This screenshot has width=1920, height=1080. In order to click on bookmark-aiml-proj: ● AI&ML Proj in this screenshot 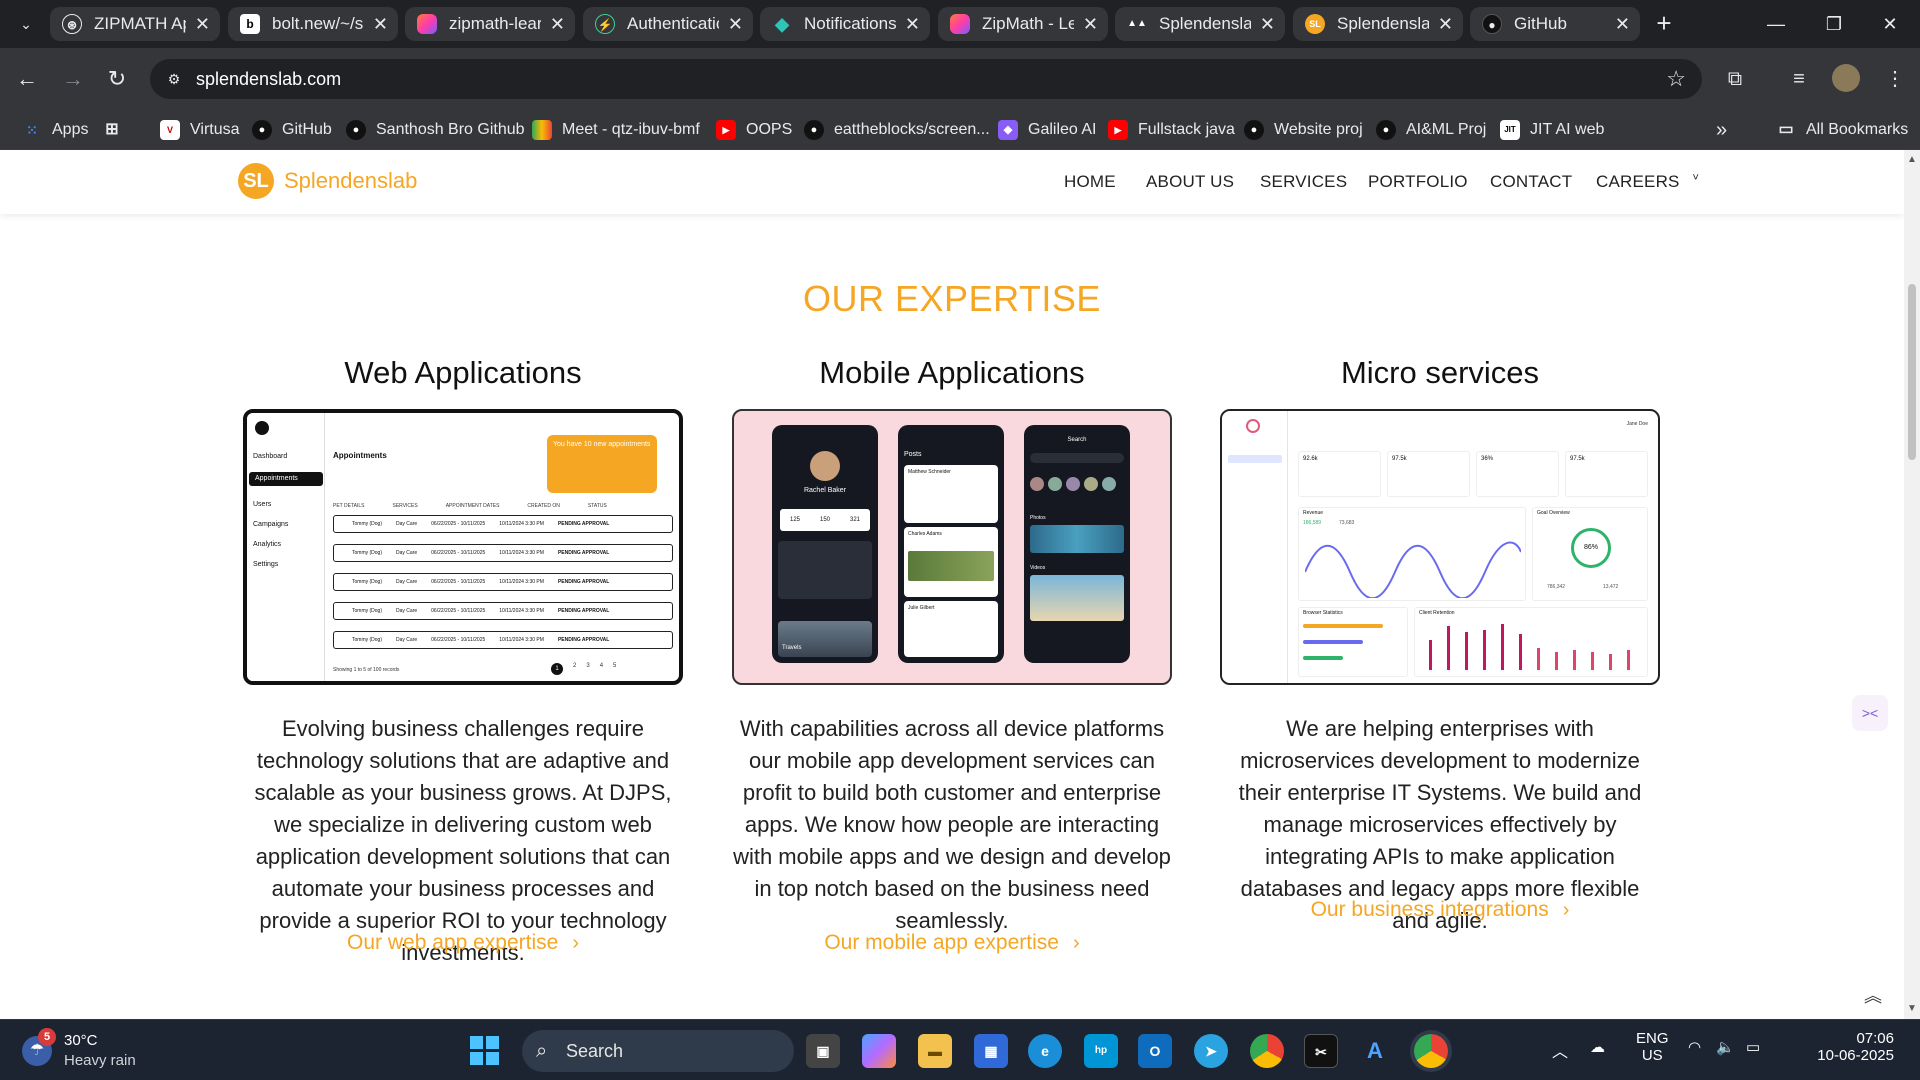, I will do `click(1431, 130)`.